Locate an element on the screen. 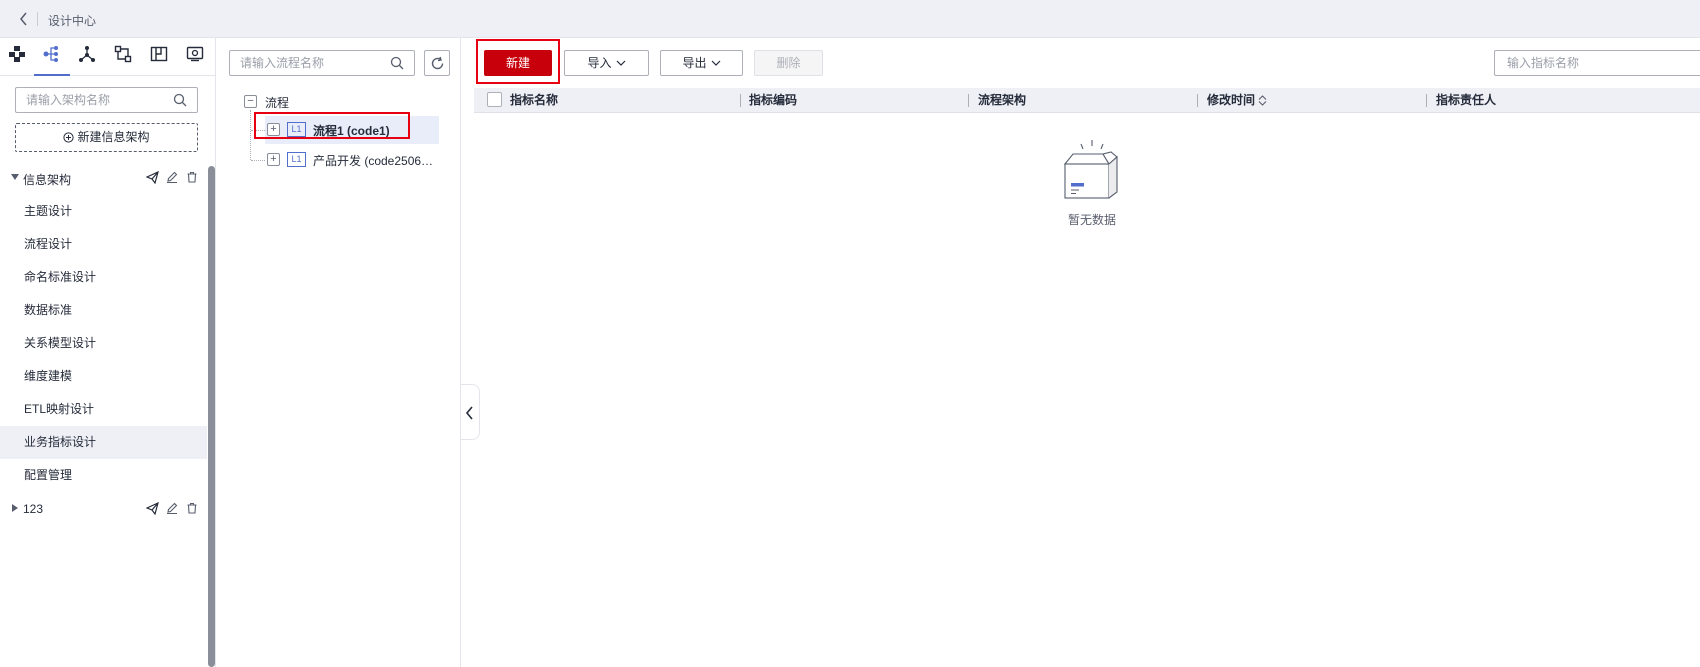  export-button: 导出 is located at coordinates (701, 63).